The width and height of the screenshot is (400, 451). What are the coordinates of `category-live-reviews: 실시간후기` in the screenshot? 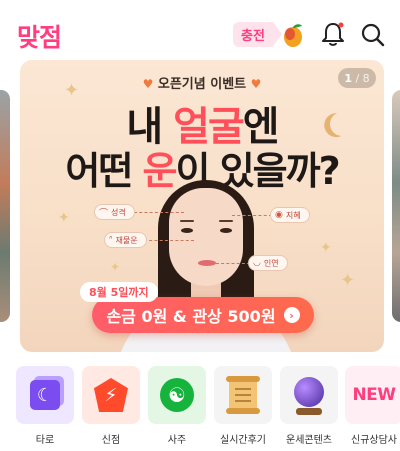 It's located at (243, 406).